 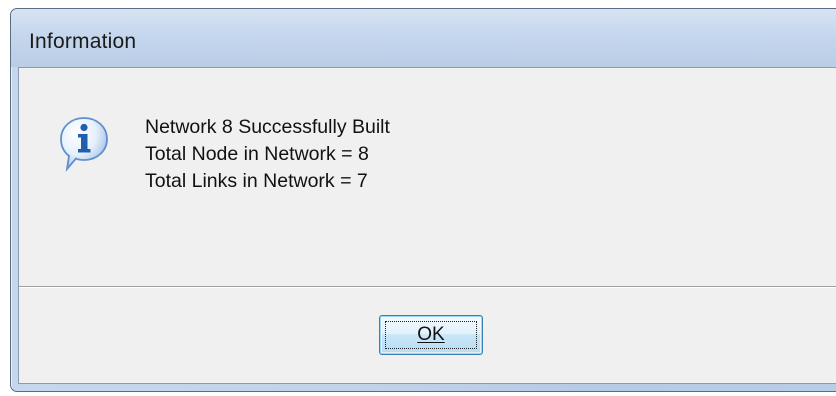 What do you see at coordinates (256, 181) in the screenshot?
I see `message-line-link-count: Total Links in Network = 7` at bounding box center [256, 181].